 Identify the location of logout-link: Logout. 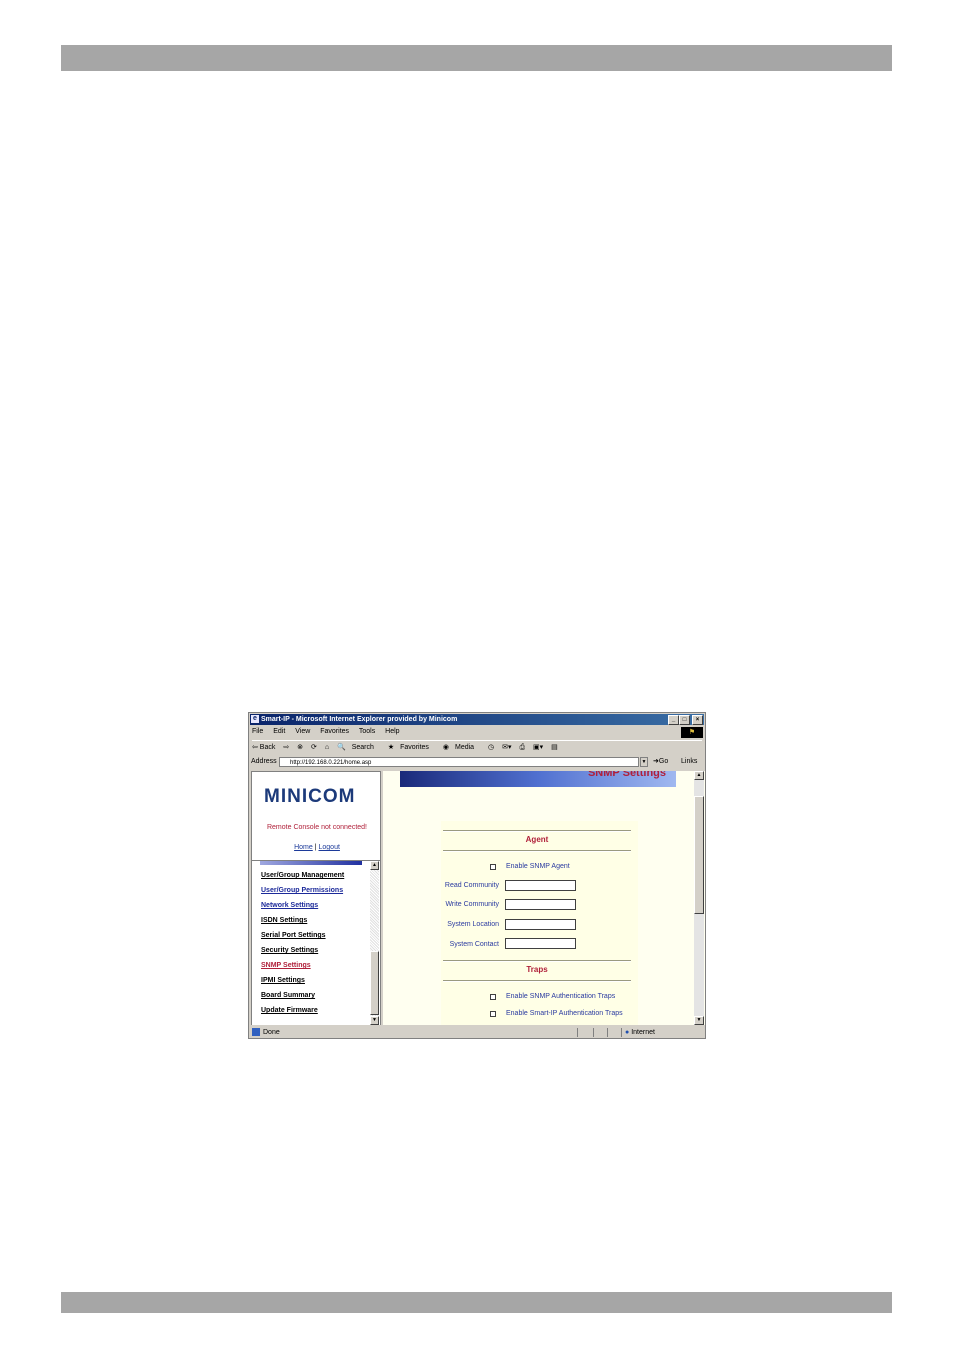
(329, 847).